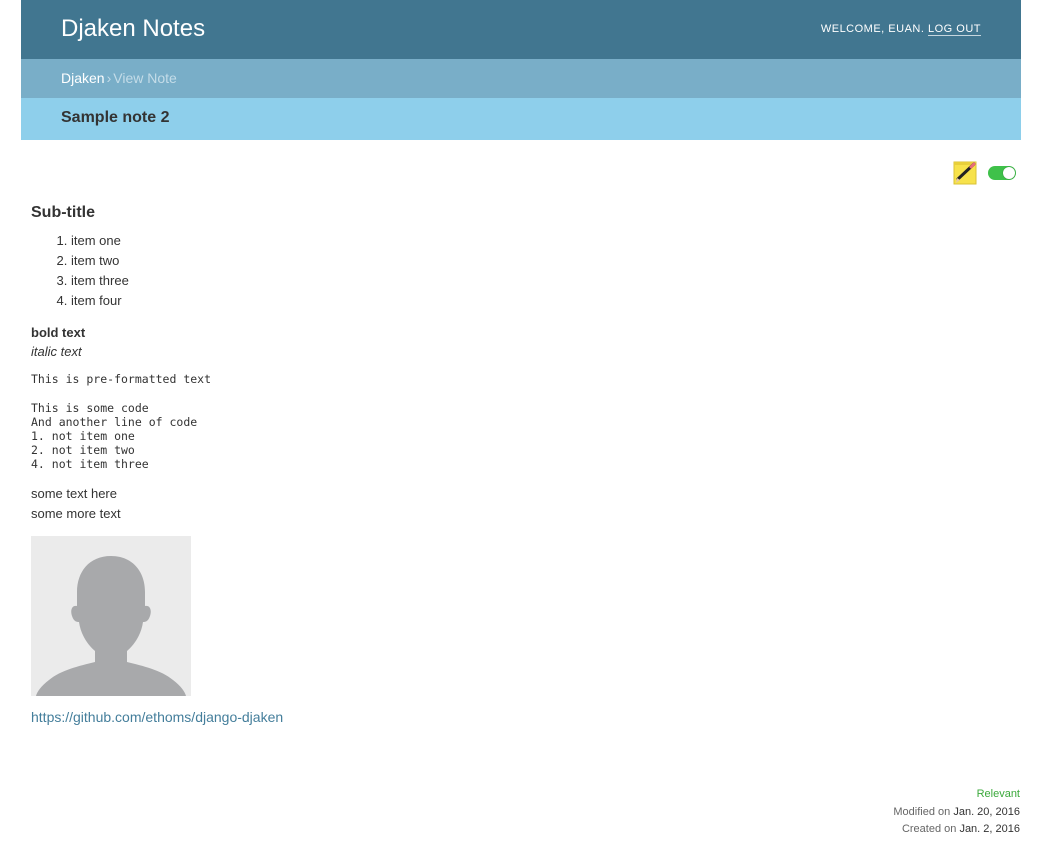 Image resolution: width=1044 pixels, height=851 pixels. Describe the element at coordinates (541, 281) in the screenshot. I see `list-item: item three` at that location.